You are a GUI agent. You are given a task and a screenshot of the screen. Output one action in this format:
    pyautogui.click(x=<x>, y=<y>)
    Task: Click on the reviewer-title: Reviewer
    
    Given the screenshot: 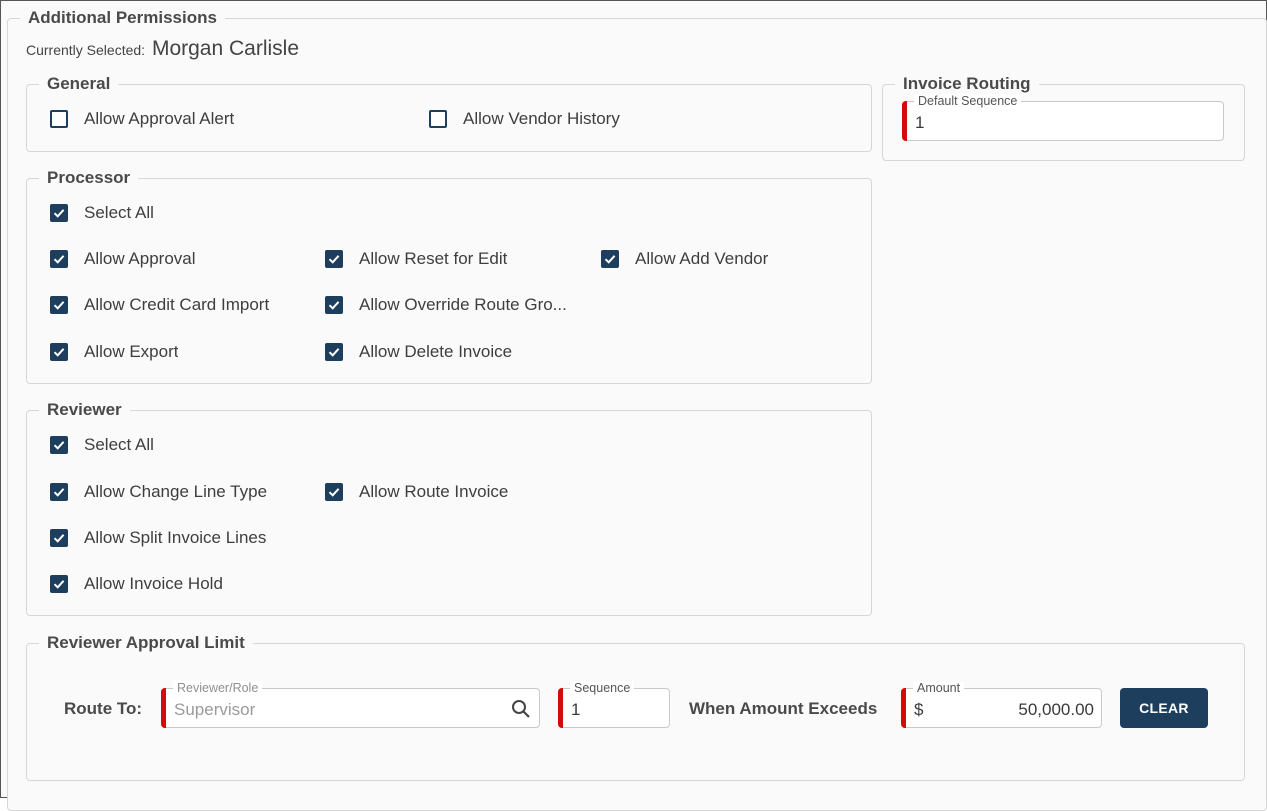 What is the action you would take?
    pyautogui.click(x=84, y=409)
    